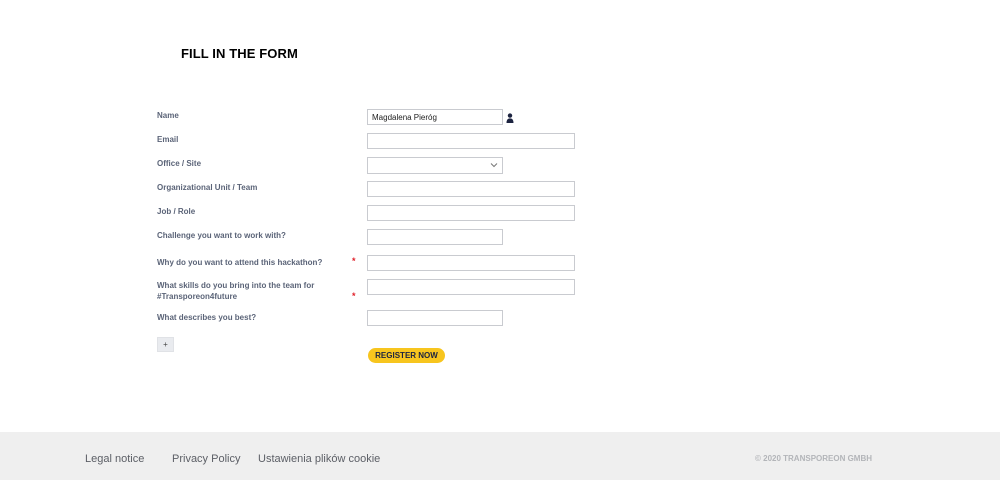 The width and height of the screenshot is (1000, 480). I want to click on describes-best-label: What describes you best?, so click(207, 317).